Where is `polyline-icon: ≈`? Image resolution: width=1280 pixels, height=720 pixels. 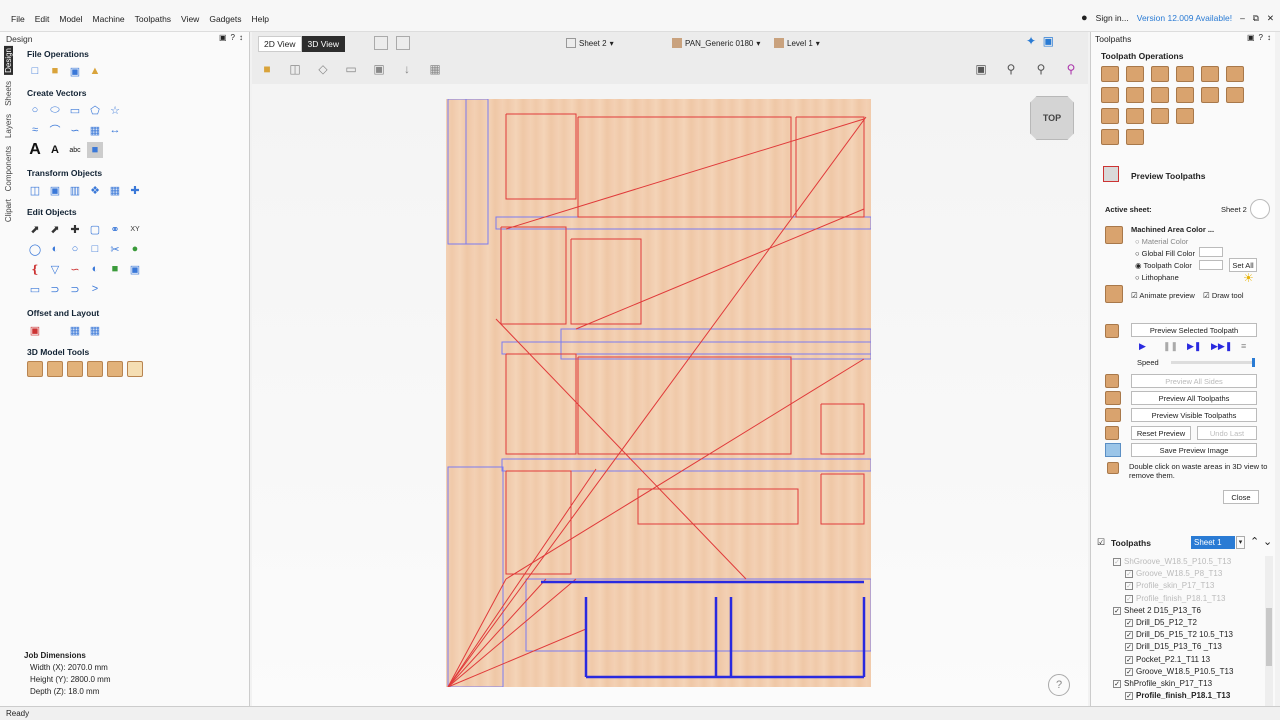
polyline-icon: ≈ is located at coordinates (35, 130).